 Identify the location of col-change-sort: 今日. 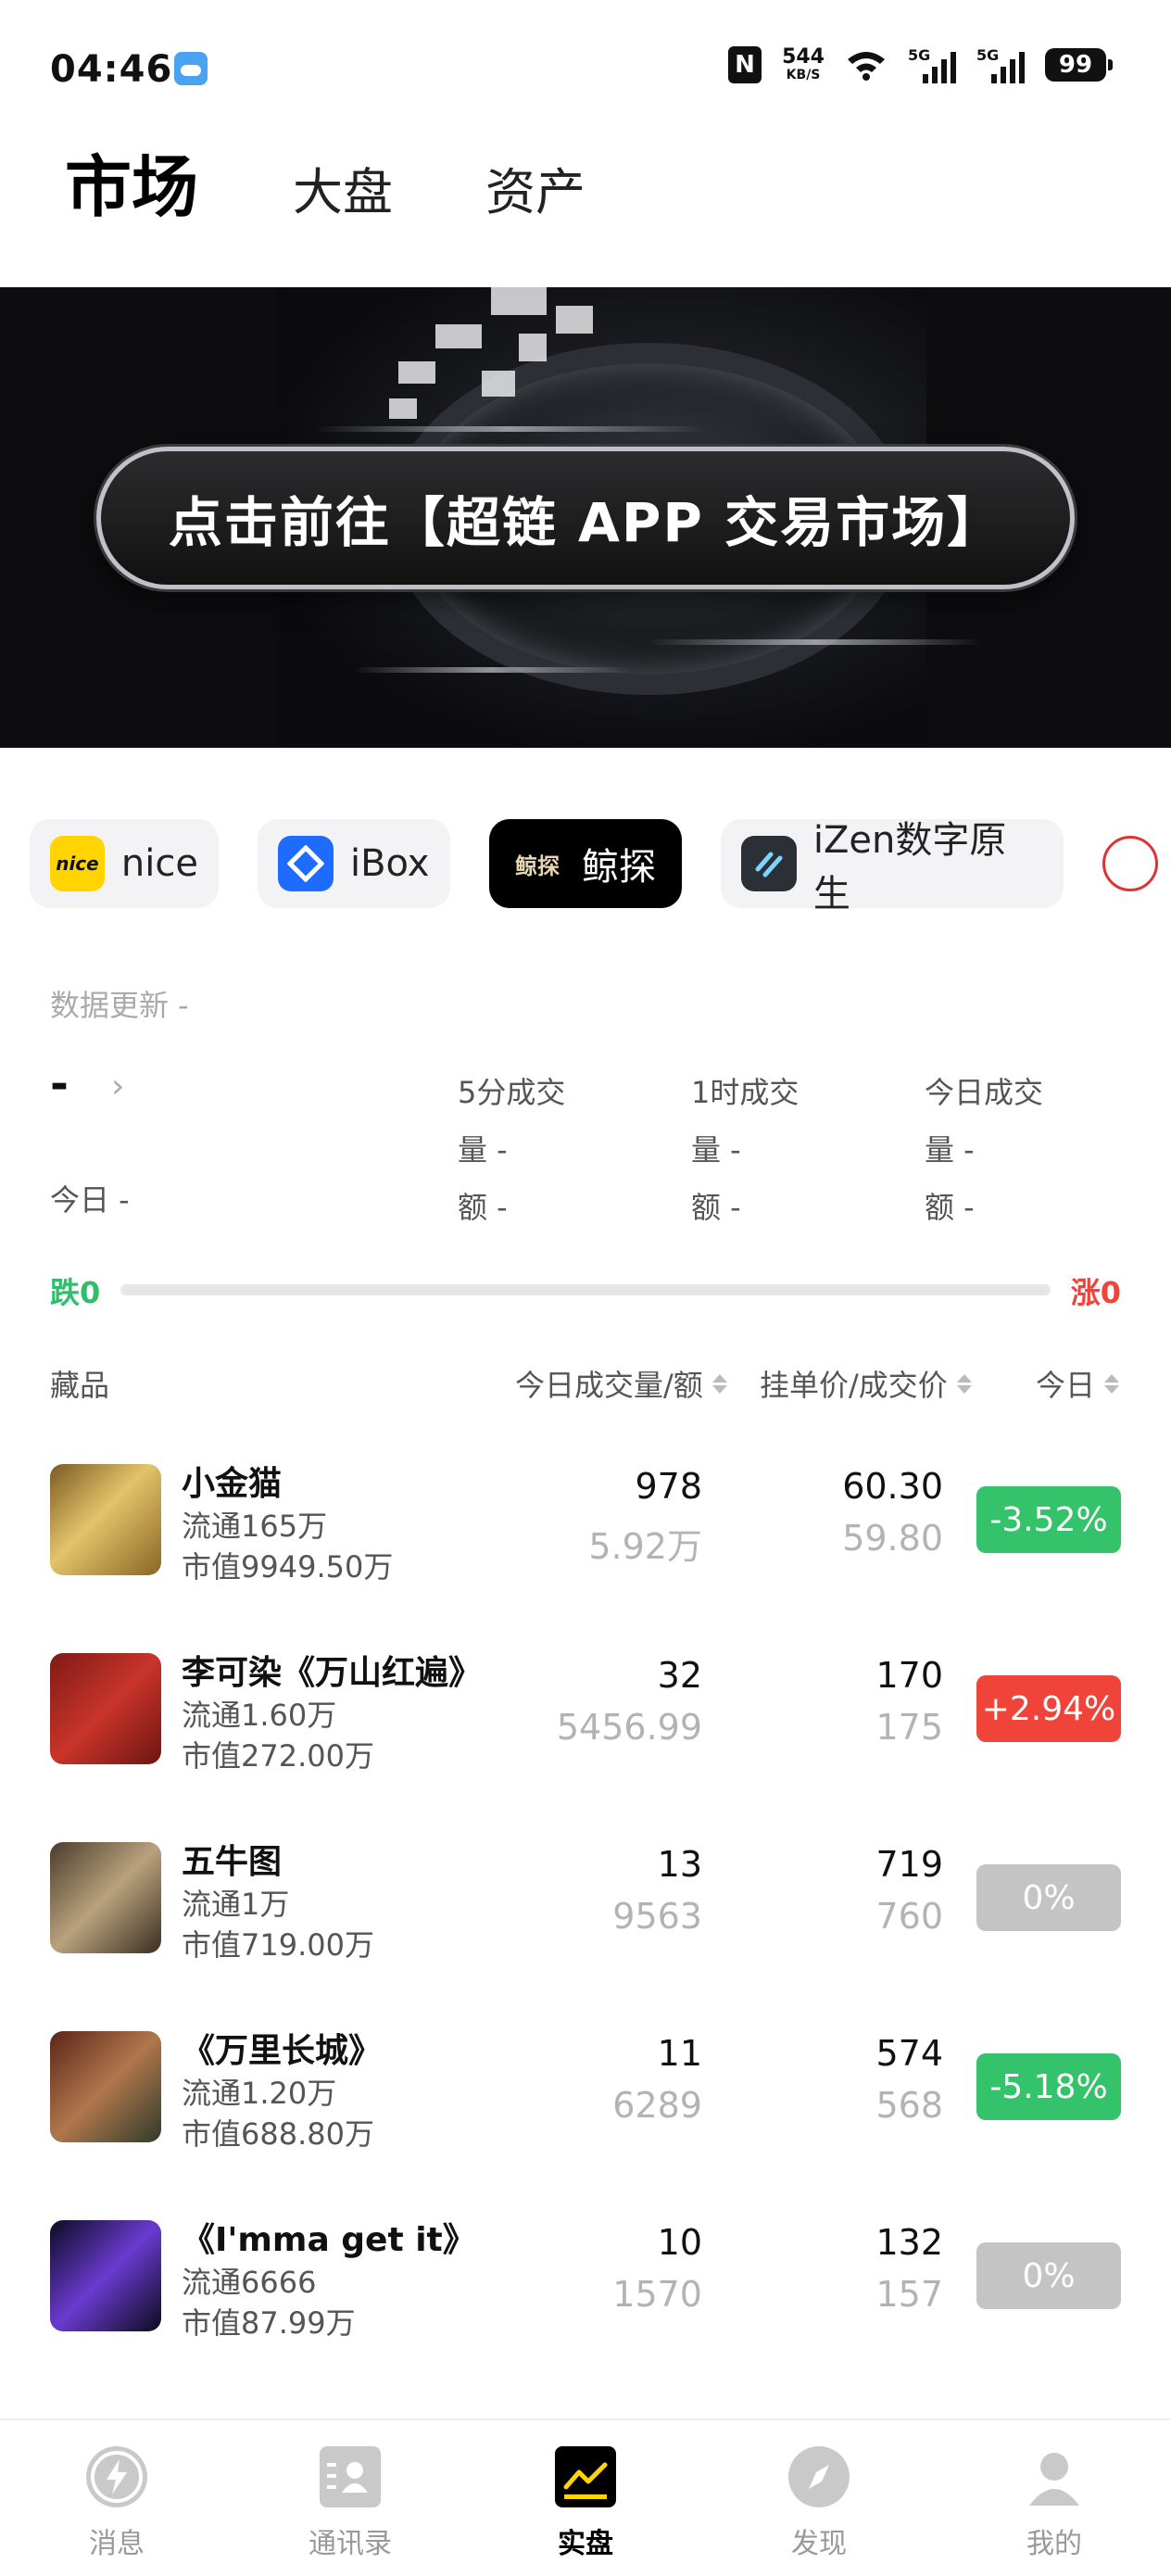
(1078, 1384).